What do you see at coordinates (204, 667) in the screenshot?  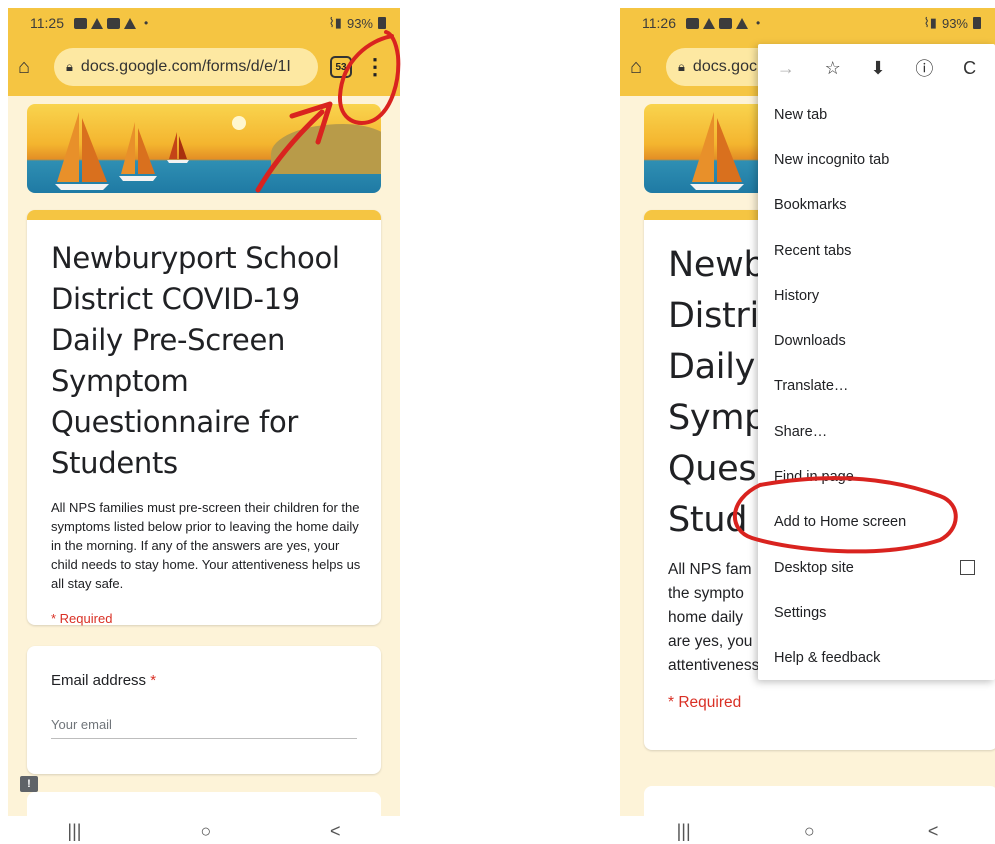 I see `email-label: Email address *` at bounding box center [204, 667].